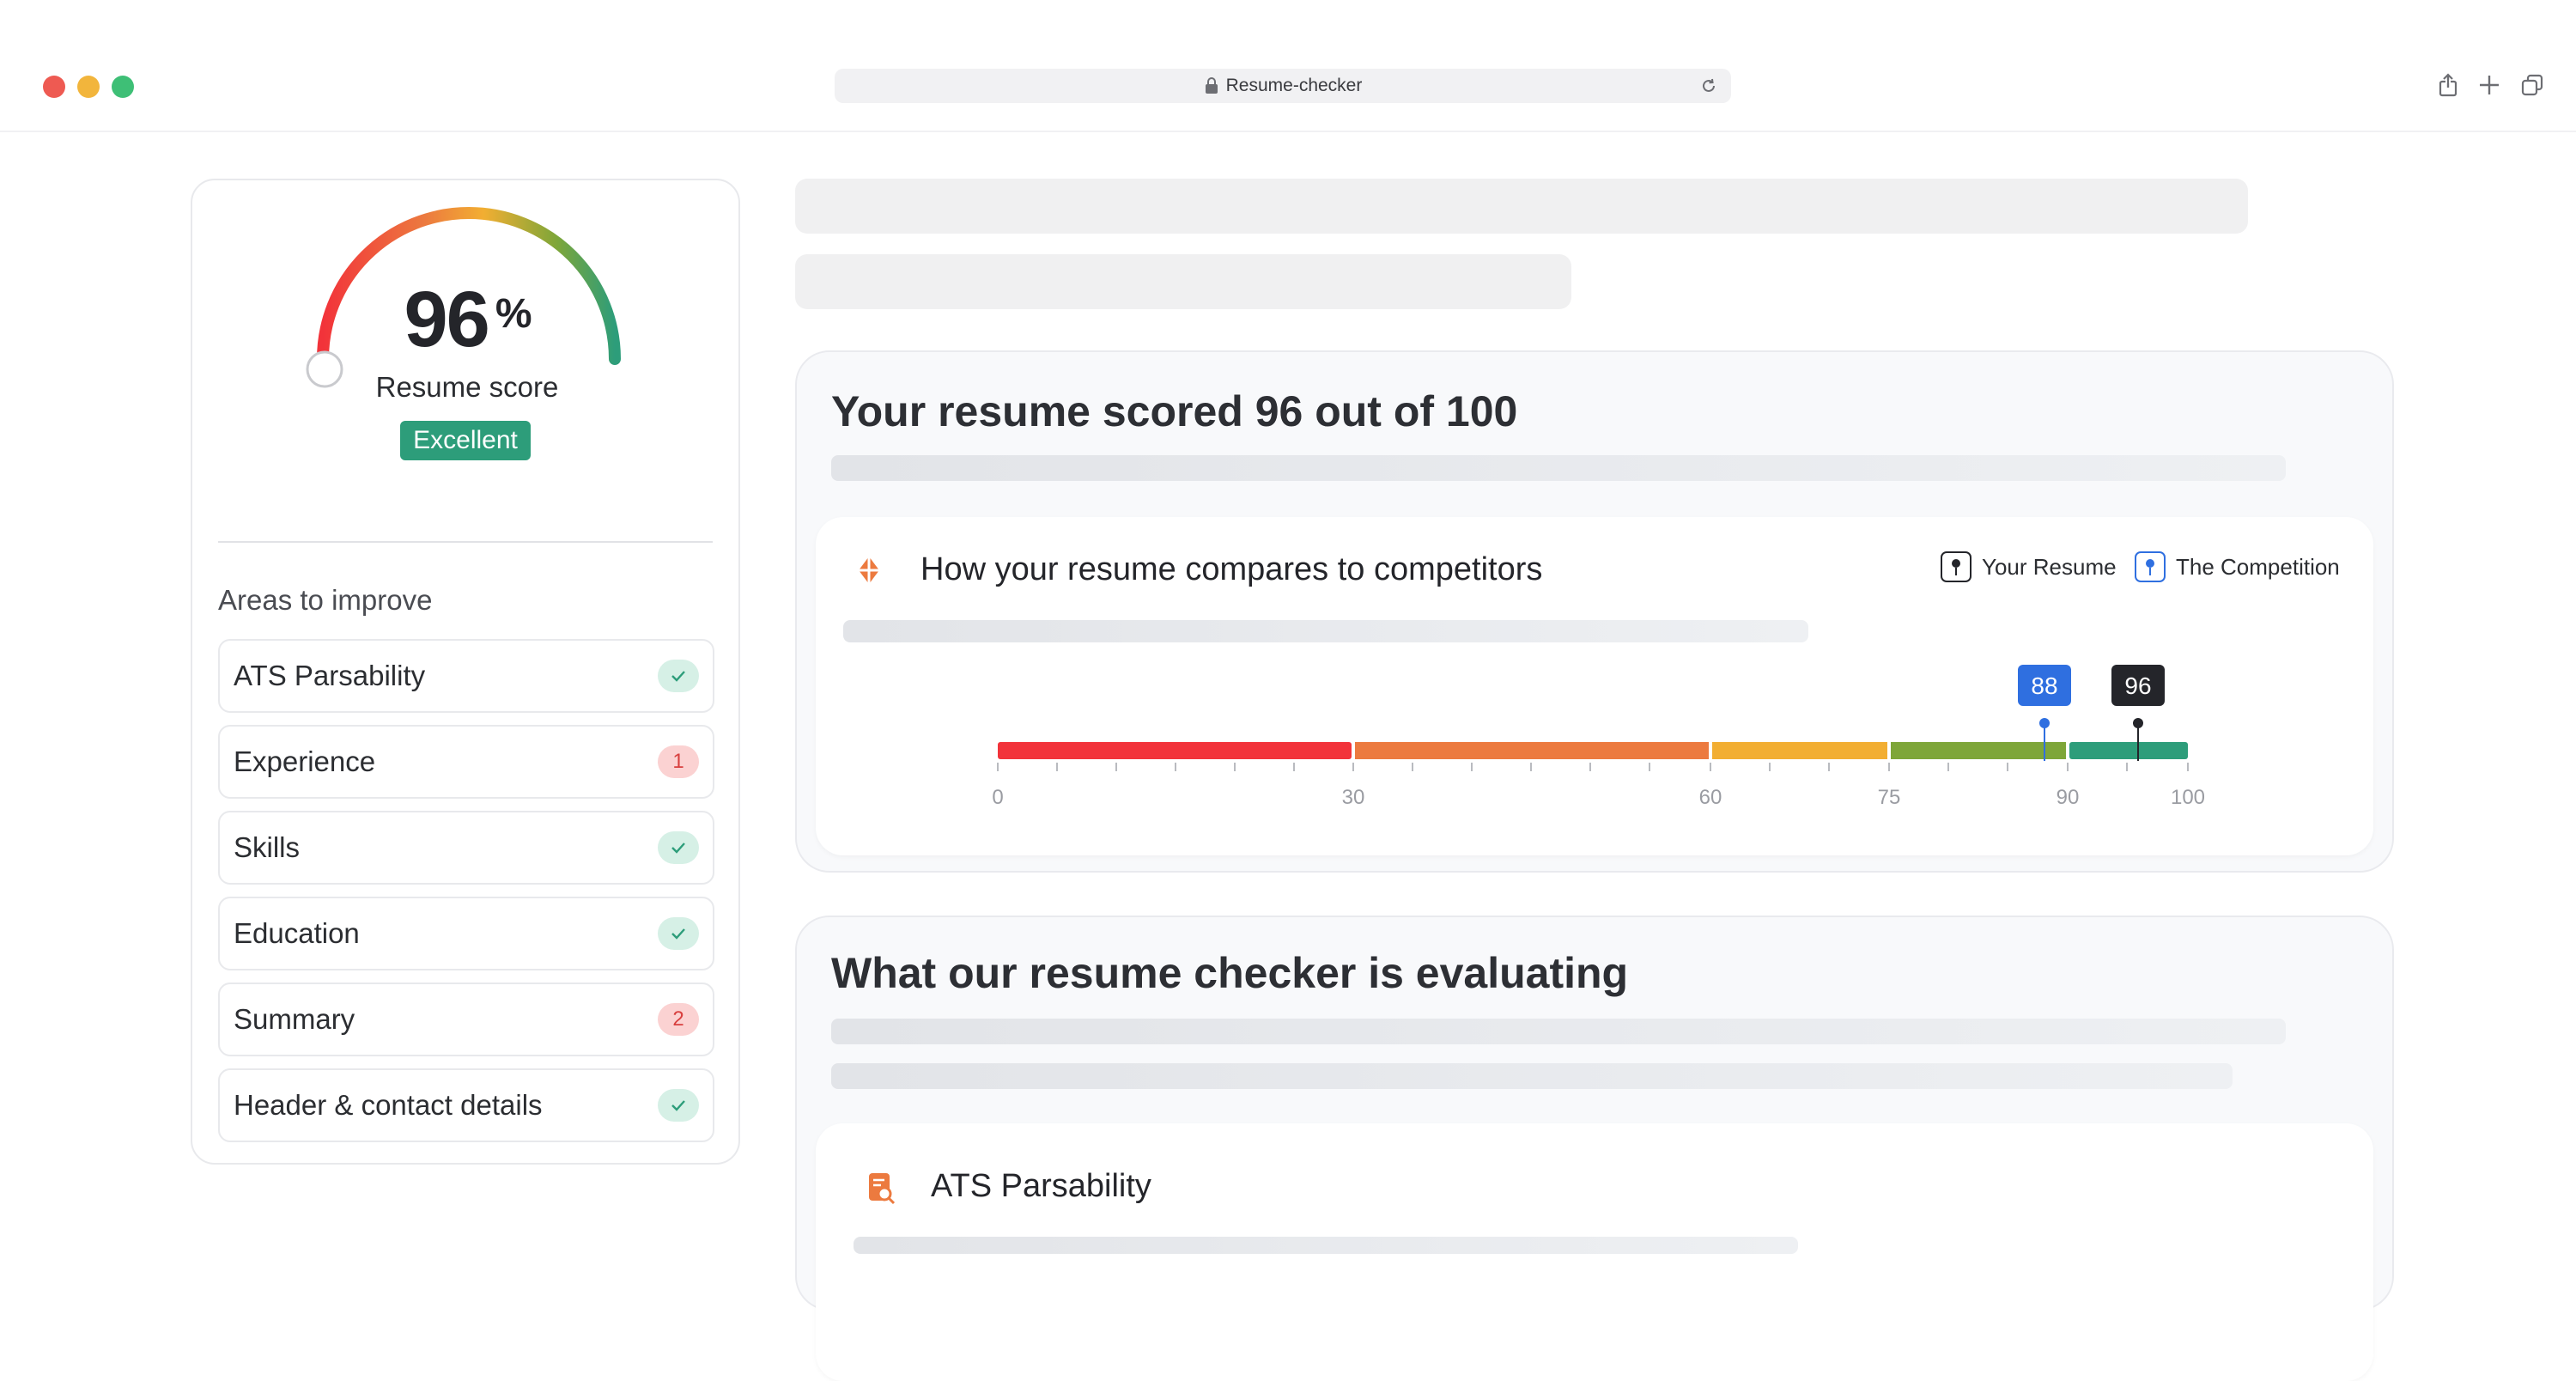 This screenshot has height=1381, width=2576. Describe the element at coordinates (466, 676) in the screenshot. I see `area-item-ats-parsability: ATS Parsability` at that location.